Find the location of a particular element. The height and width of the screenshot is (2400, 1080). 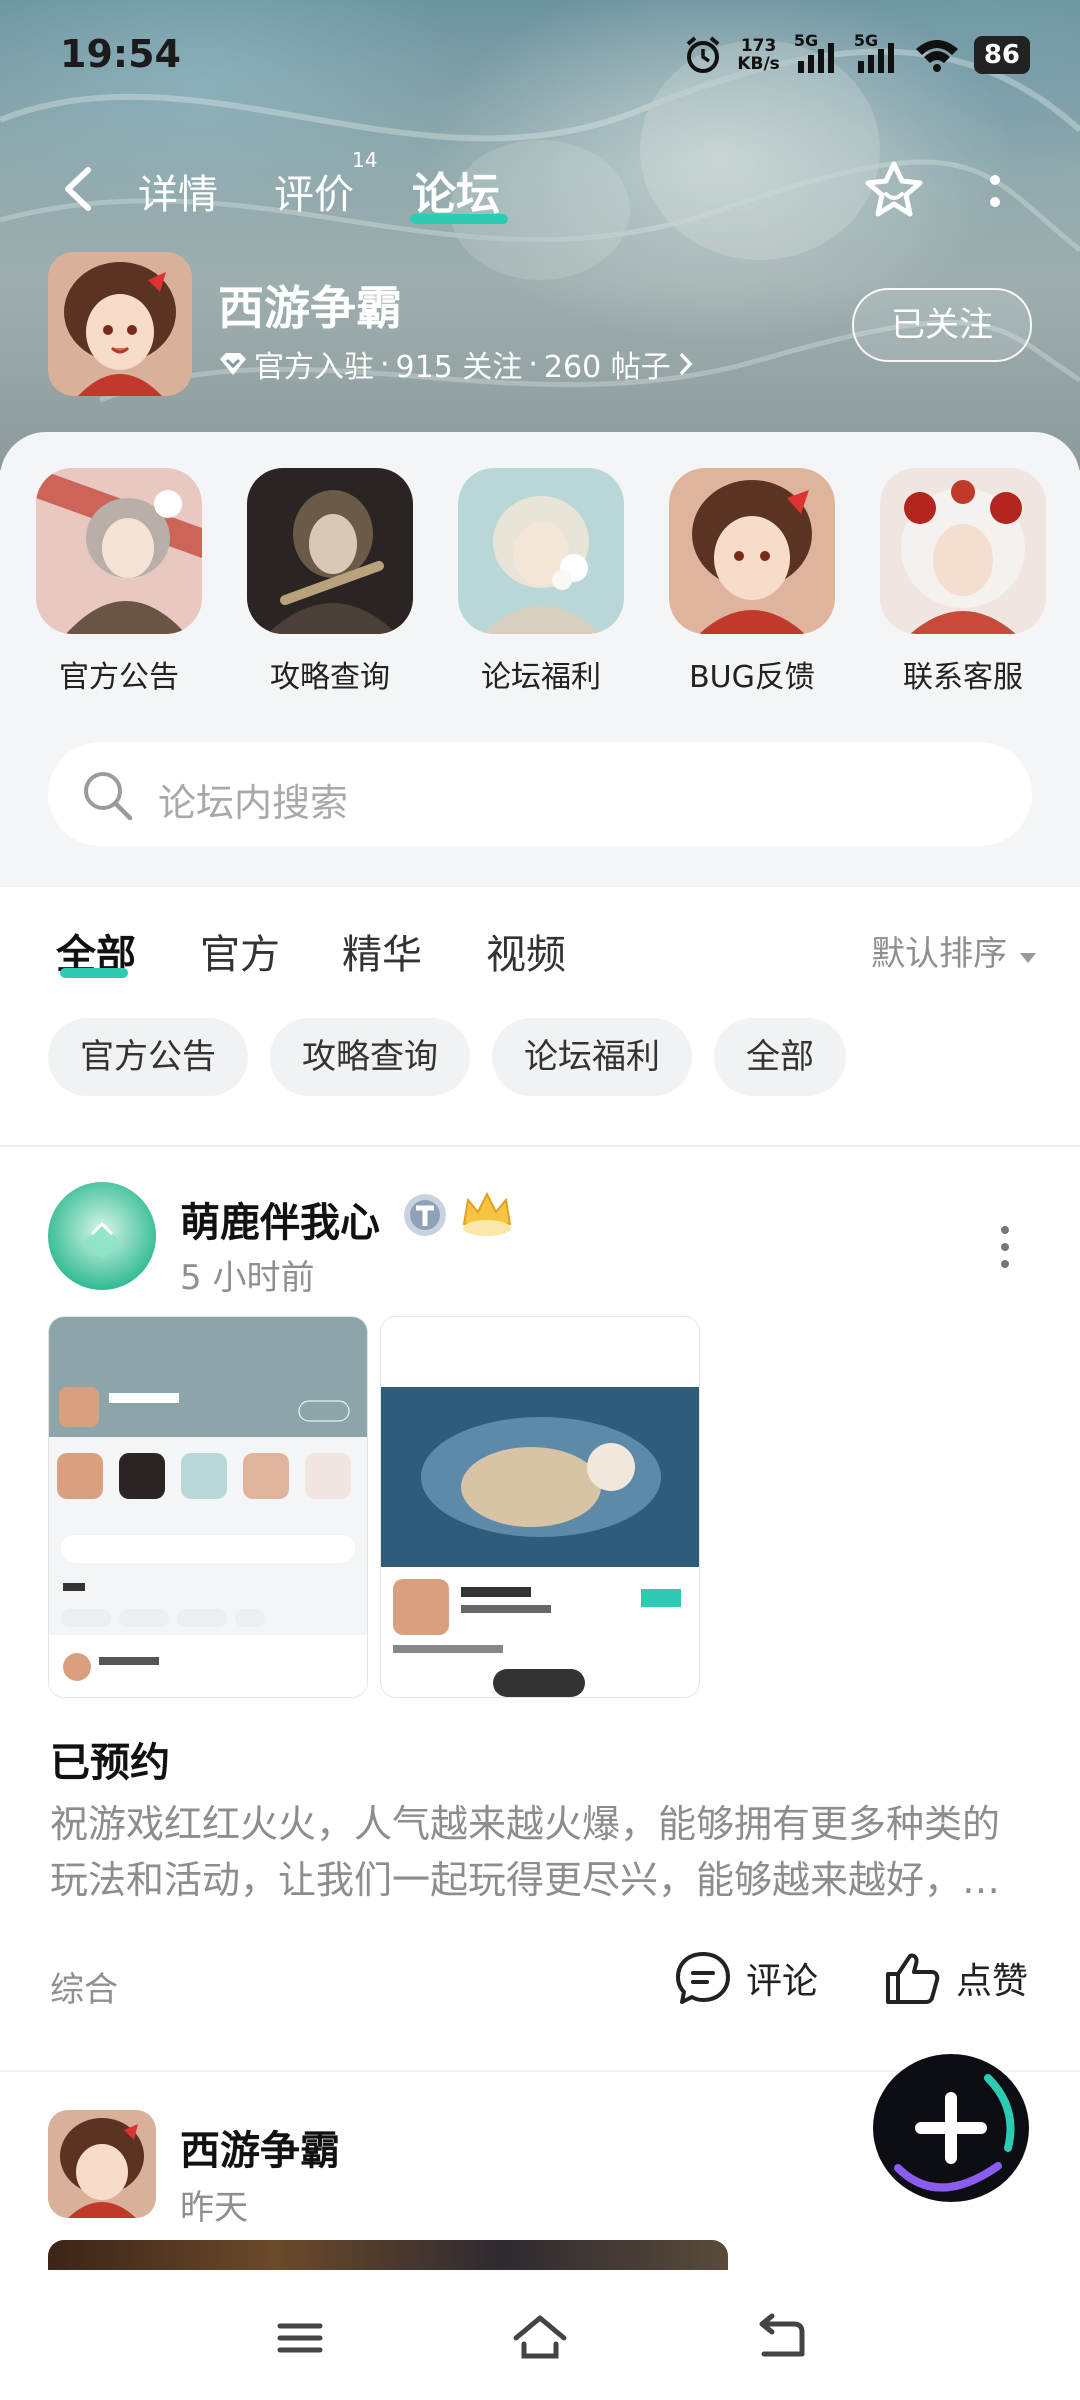

comment-label: 评论 is located at coordinates (782, 1981).